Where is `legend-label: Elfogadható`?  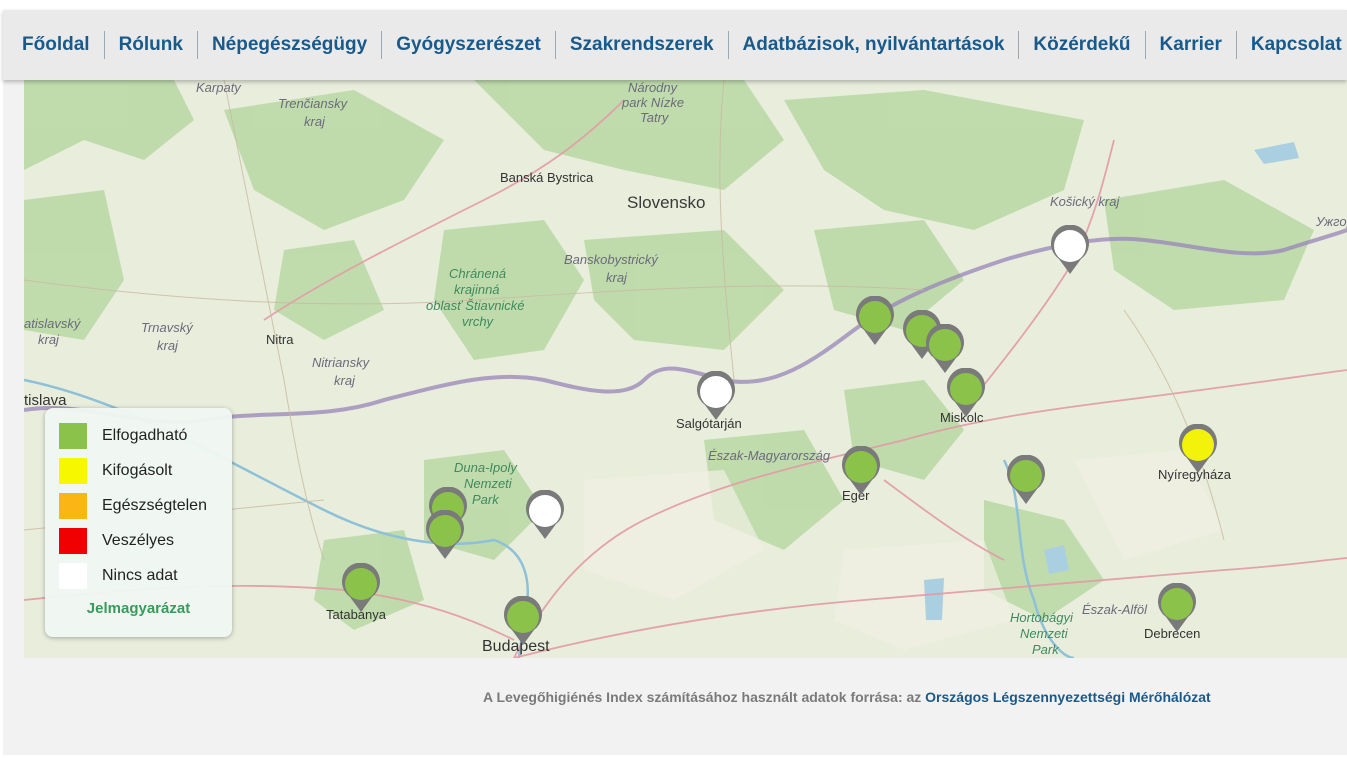
legend-label: Elfogadható is located at coordinates (145, 435).